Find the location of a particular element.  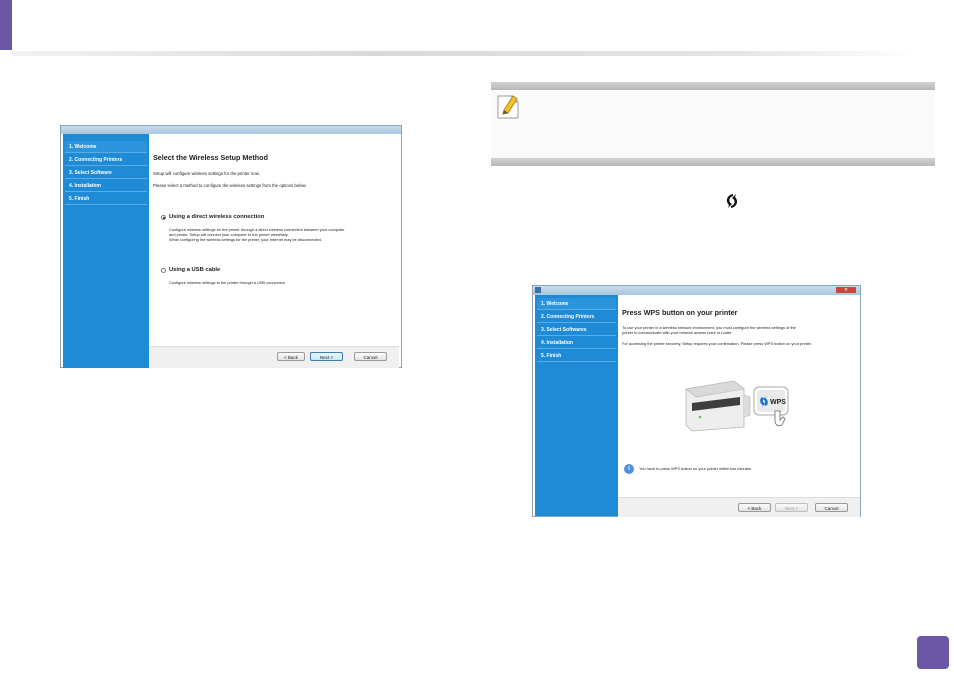

sidebar-item-select-software: 3. Select Software is located at coordinates (106, 173).